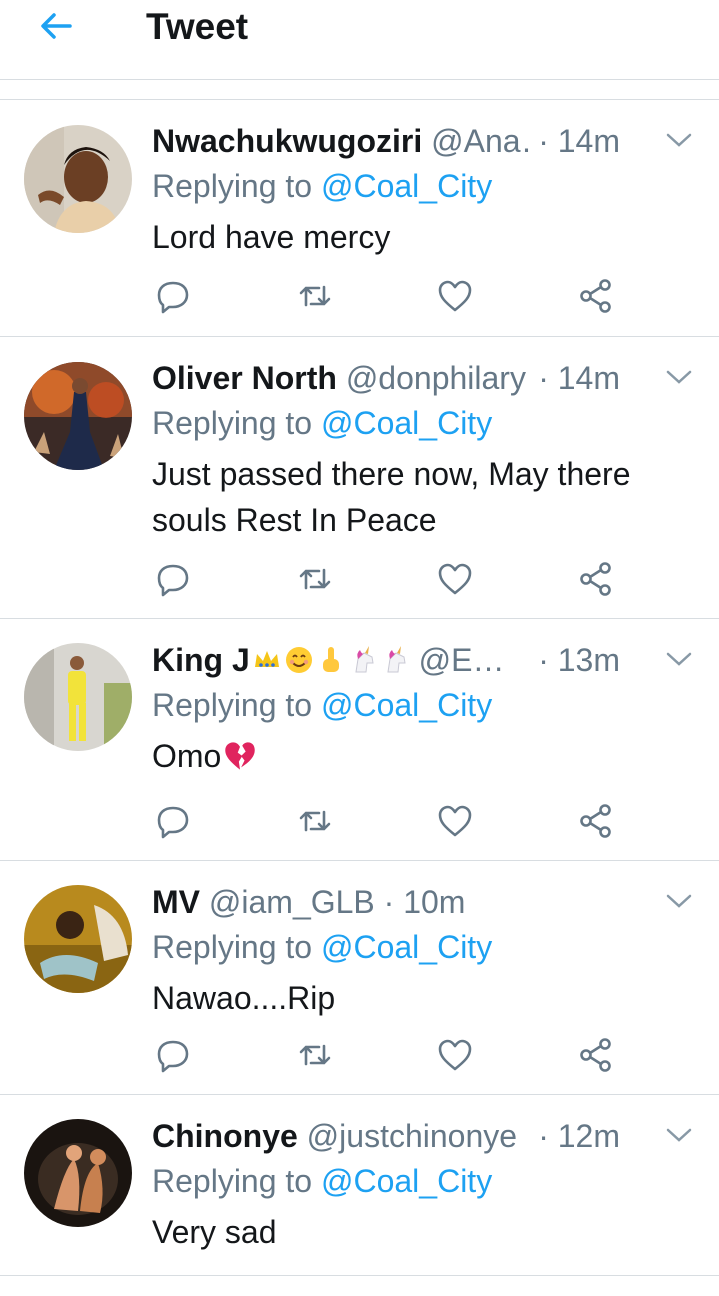 The width and height of the screenshot is (719, 1296). I want to click on user-name: Oliver North, so click(244, 378).